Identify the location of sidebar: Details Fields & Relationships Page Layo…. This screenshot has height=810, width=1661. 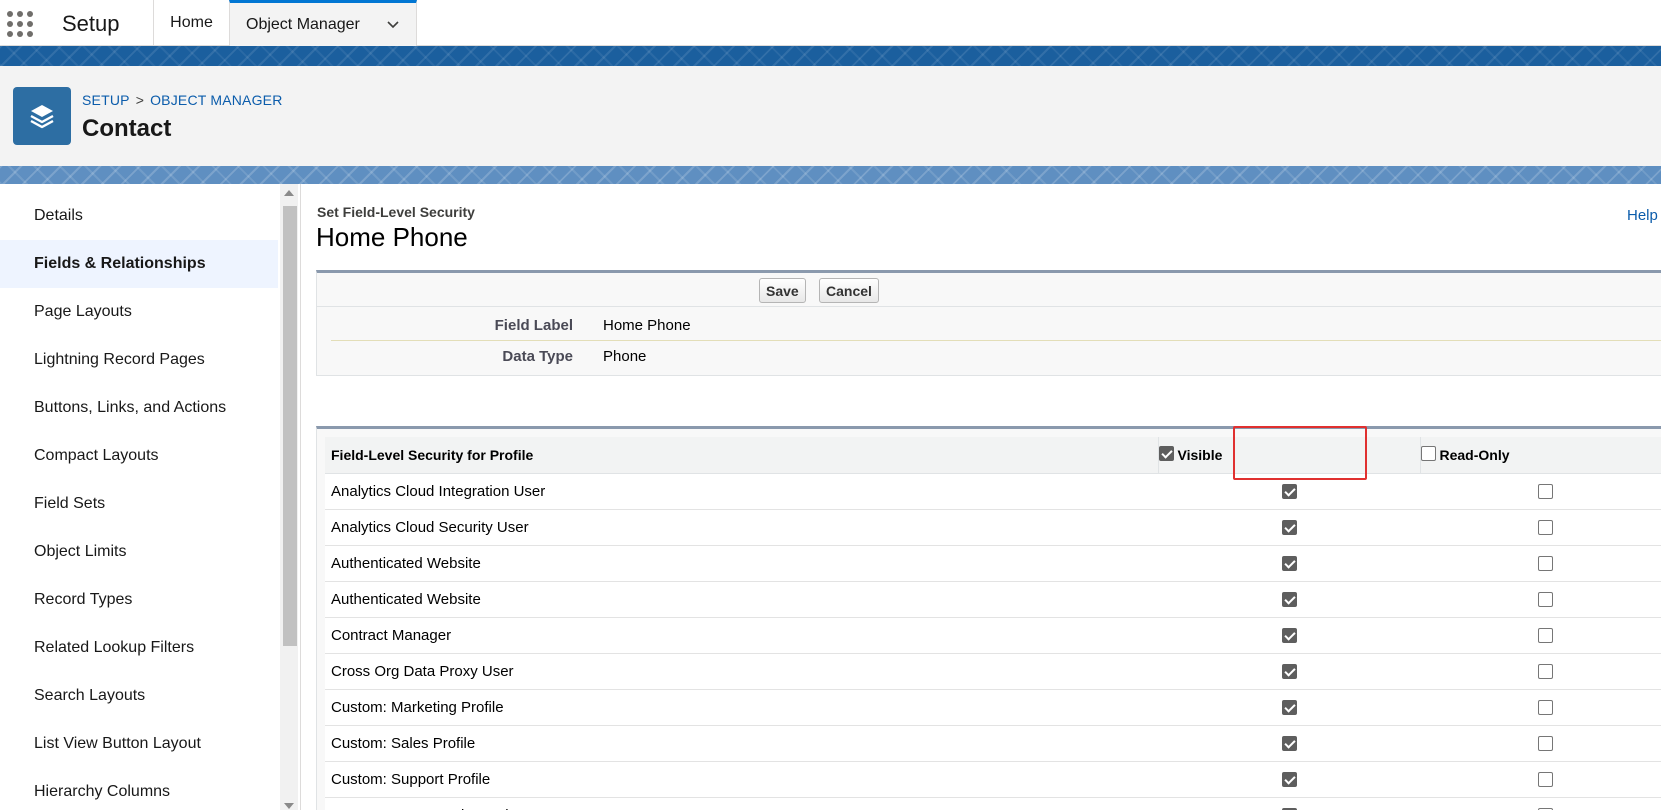
(140, 497).